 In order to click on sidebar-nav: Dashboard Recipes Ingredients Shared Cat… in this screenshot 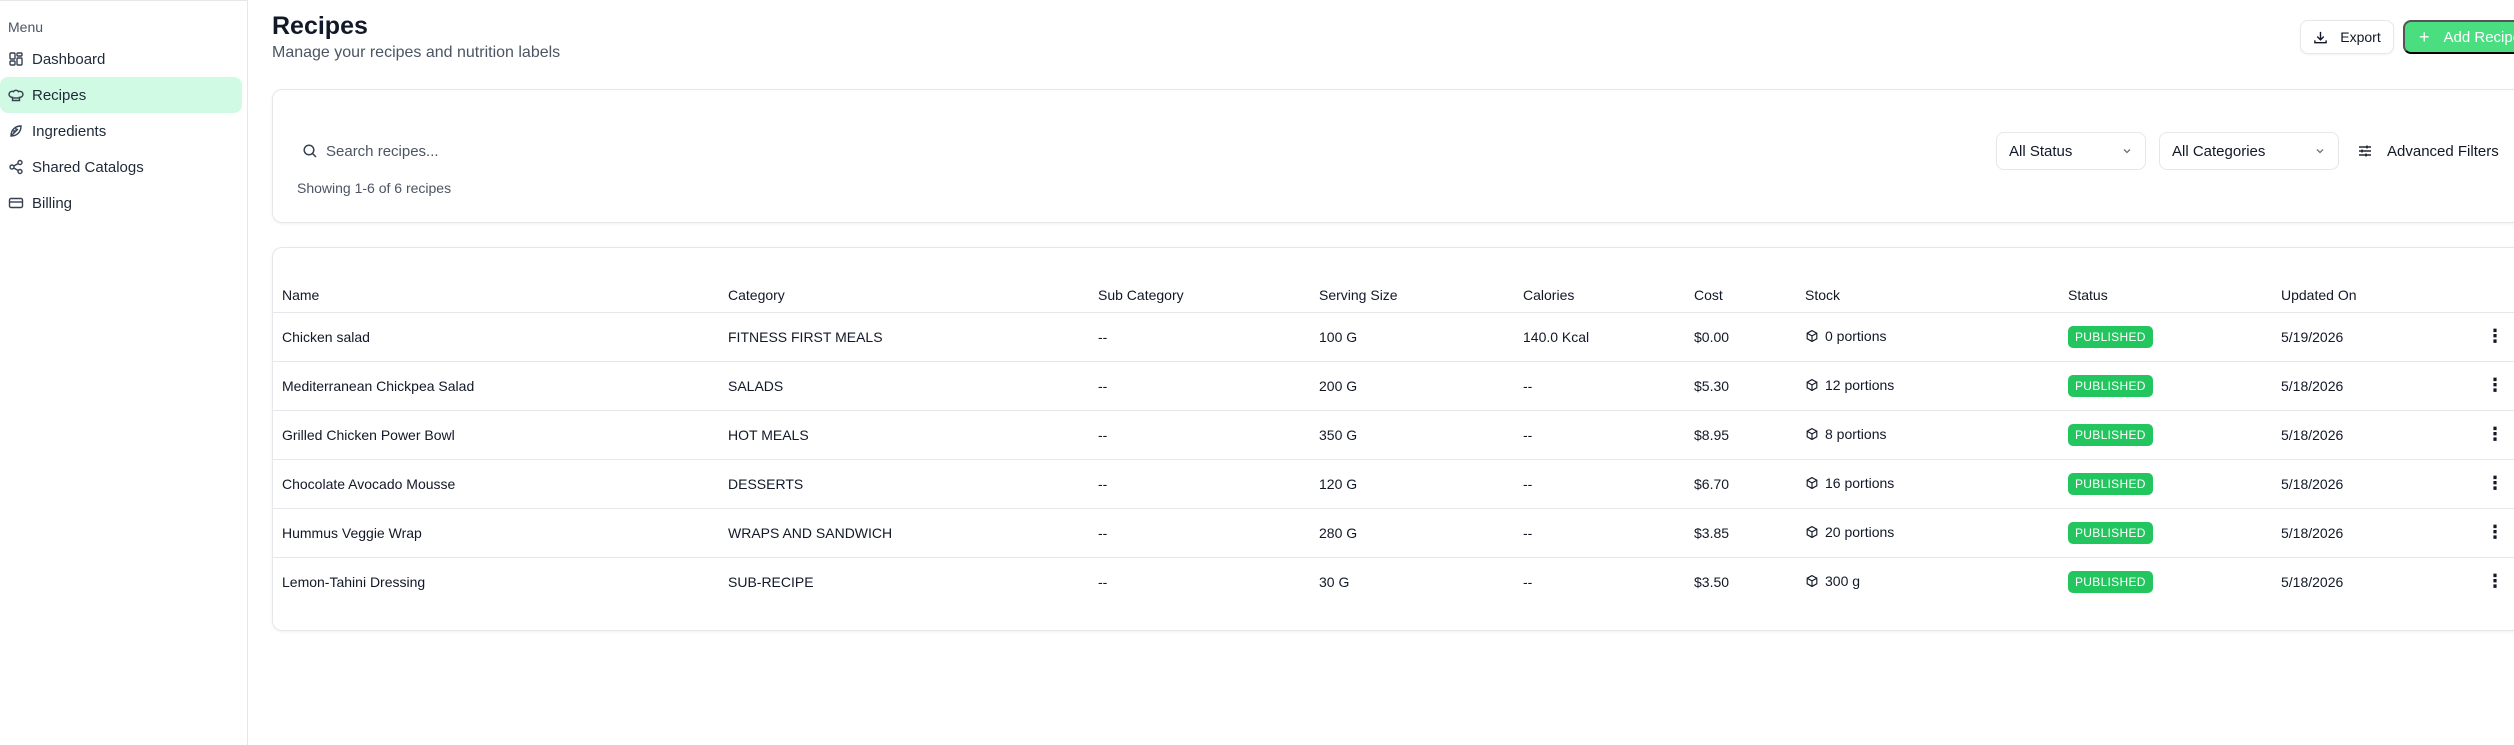, I will do `click(121, 131)`.